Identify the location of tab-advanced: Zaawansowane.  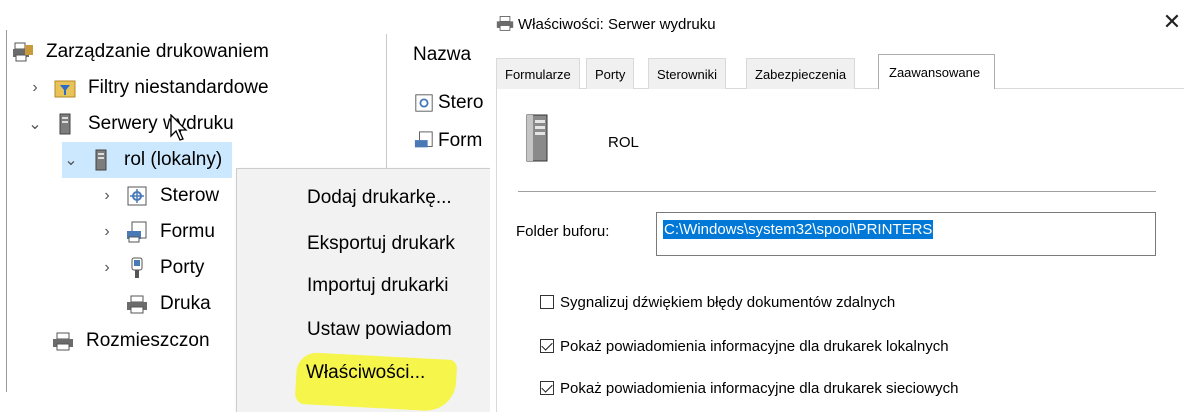
(937, 71).